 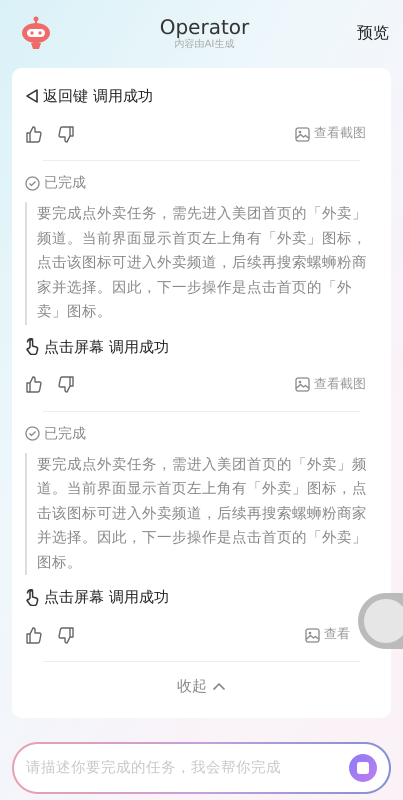 What do you see at coordinates (201, 686) in the screenshot?
I see `collapse-button: 收起` at bounding box center [201, 686].